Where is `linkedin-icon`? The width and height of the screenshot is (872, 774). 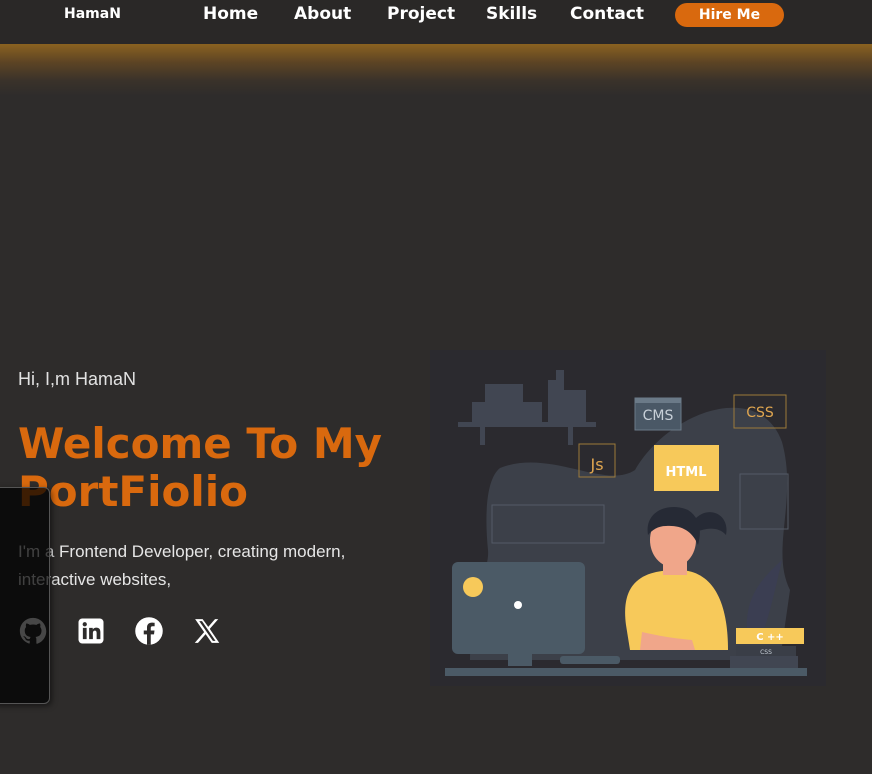 linkedin-icon is located at coordinates (91, 631).